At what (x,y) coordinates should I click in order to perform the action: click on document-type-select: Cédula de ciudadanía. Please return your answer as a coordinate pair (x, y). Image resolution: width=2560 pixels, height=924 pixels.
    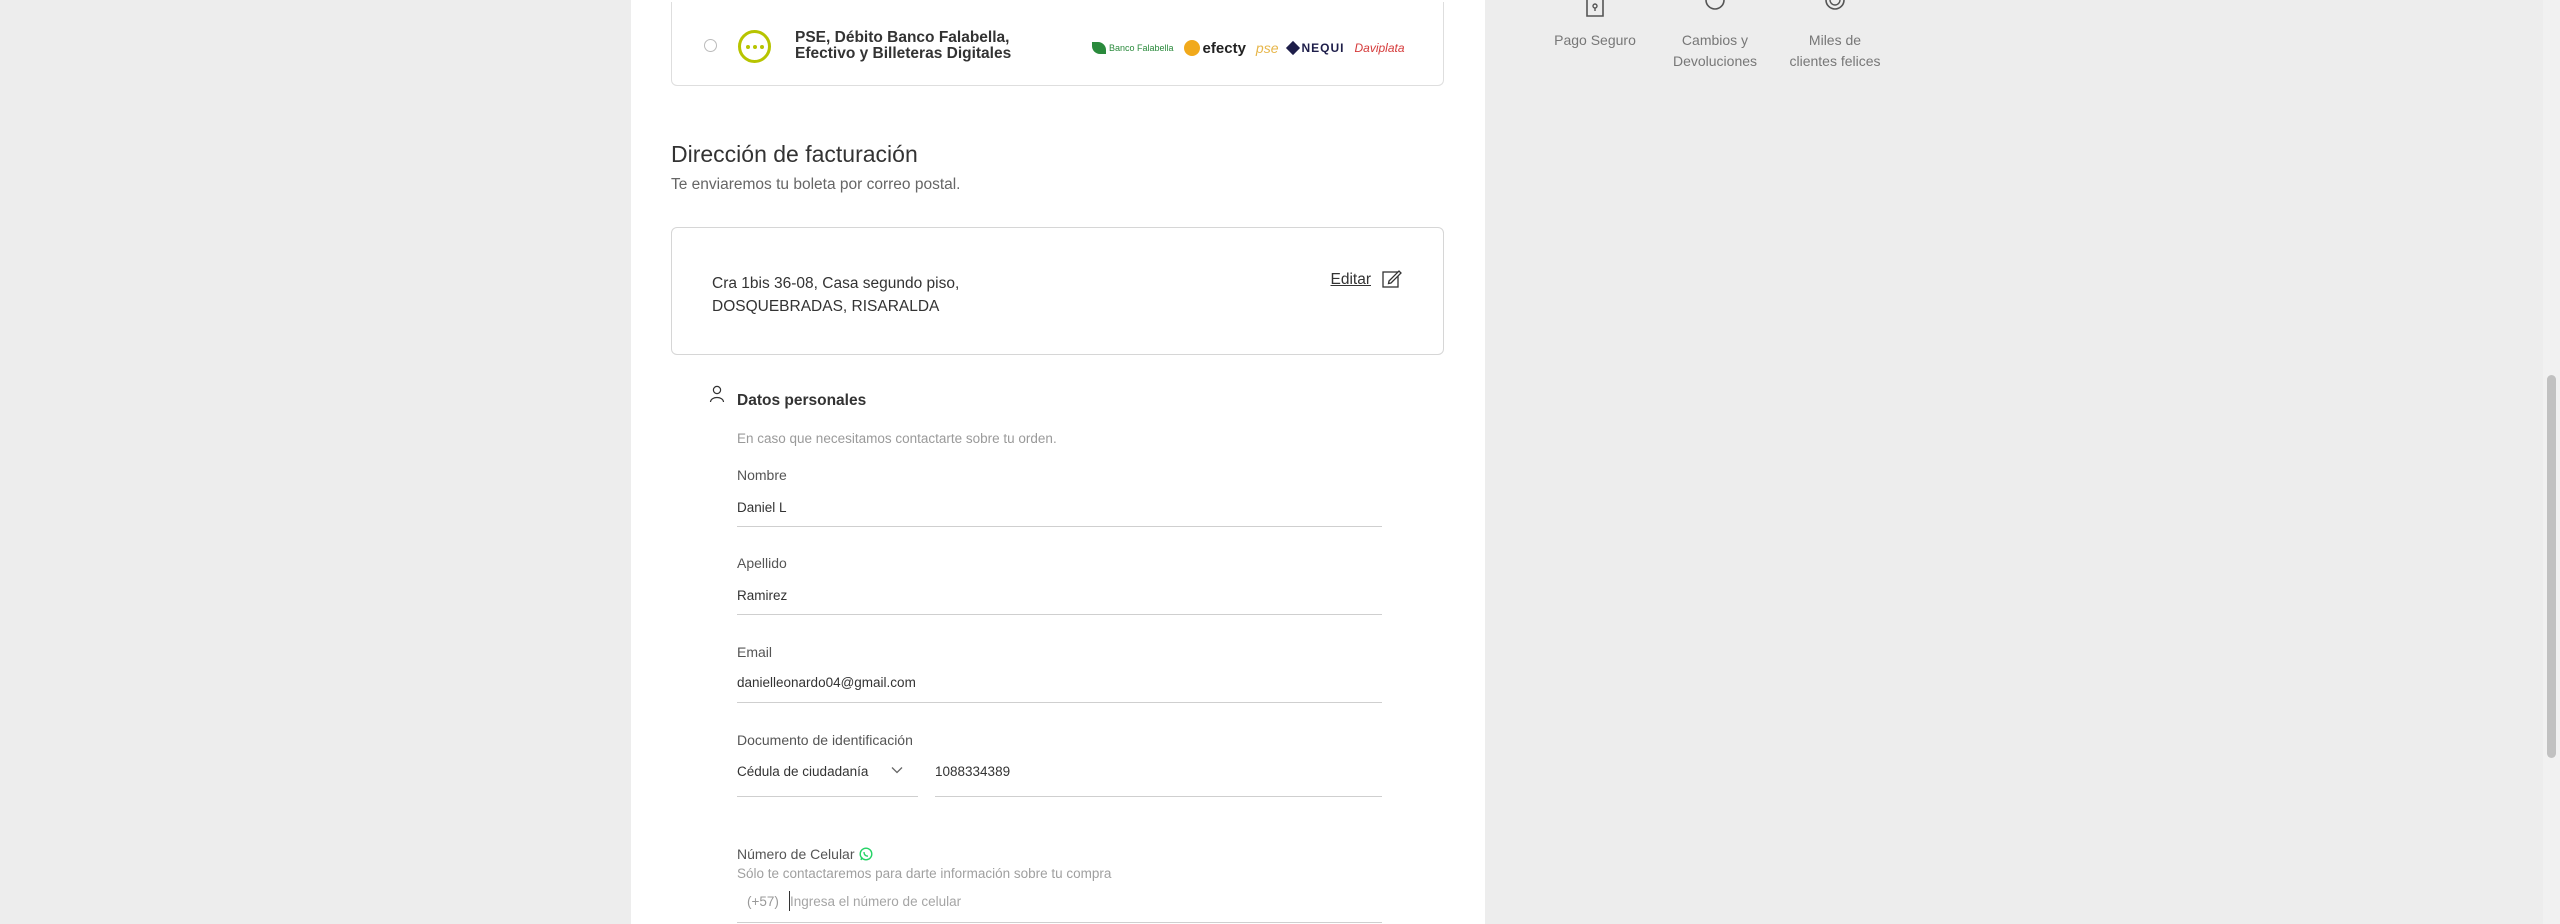
    Looking at the image, I should click on (802, 771).